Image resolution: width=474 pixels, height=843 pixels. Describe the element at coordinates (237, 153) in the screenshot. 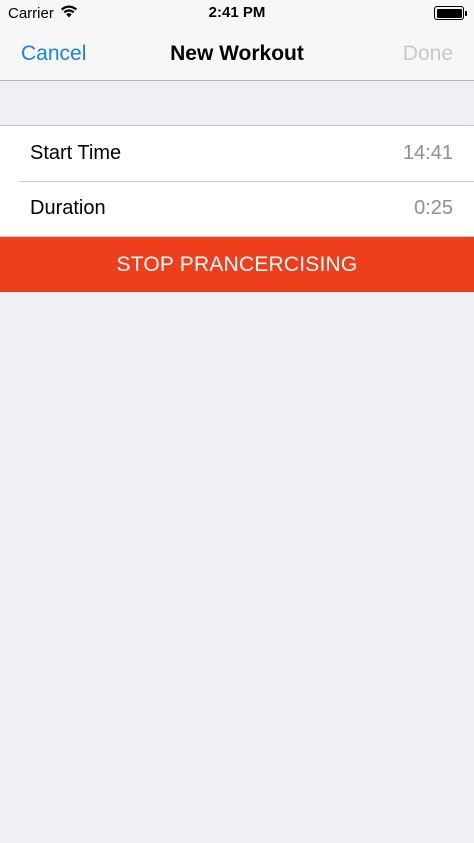

I see `start-time-row: Start Time 14:41` at that location.